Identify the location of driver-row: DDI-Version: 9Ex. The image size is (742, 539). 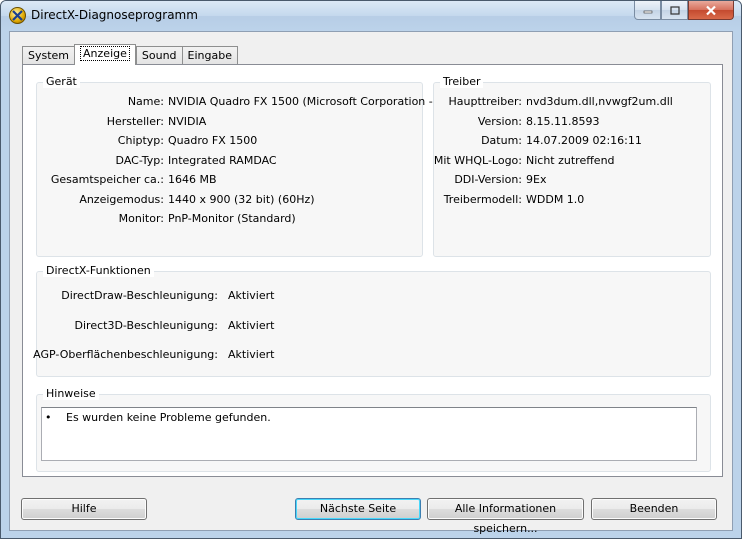
(573, 180).